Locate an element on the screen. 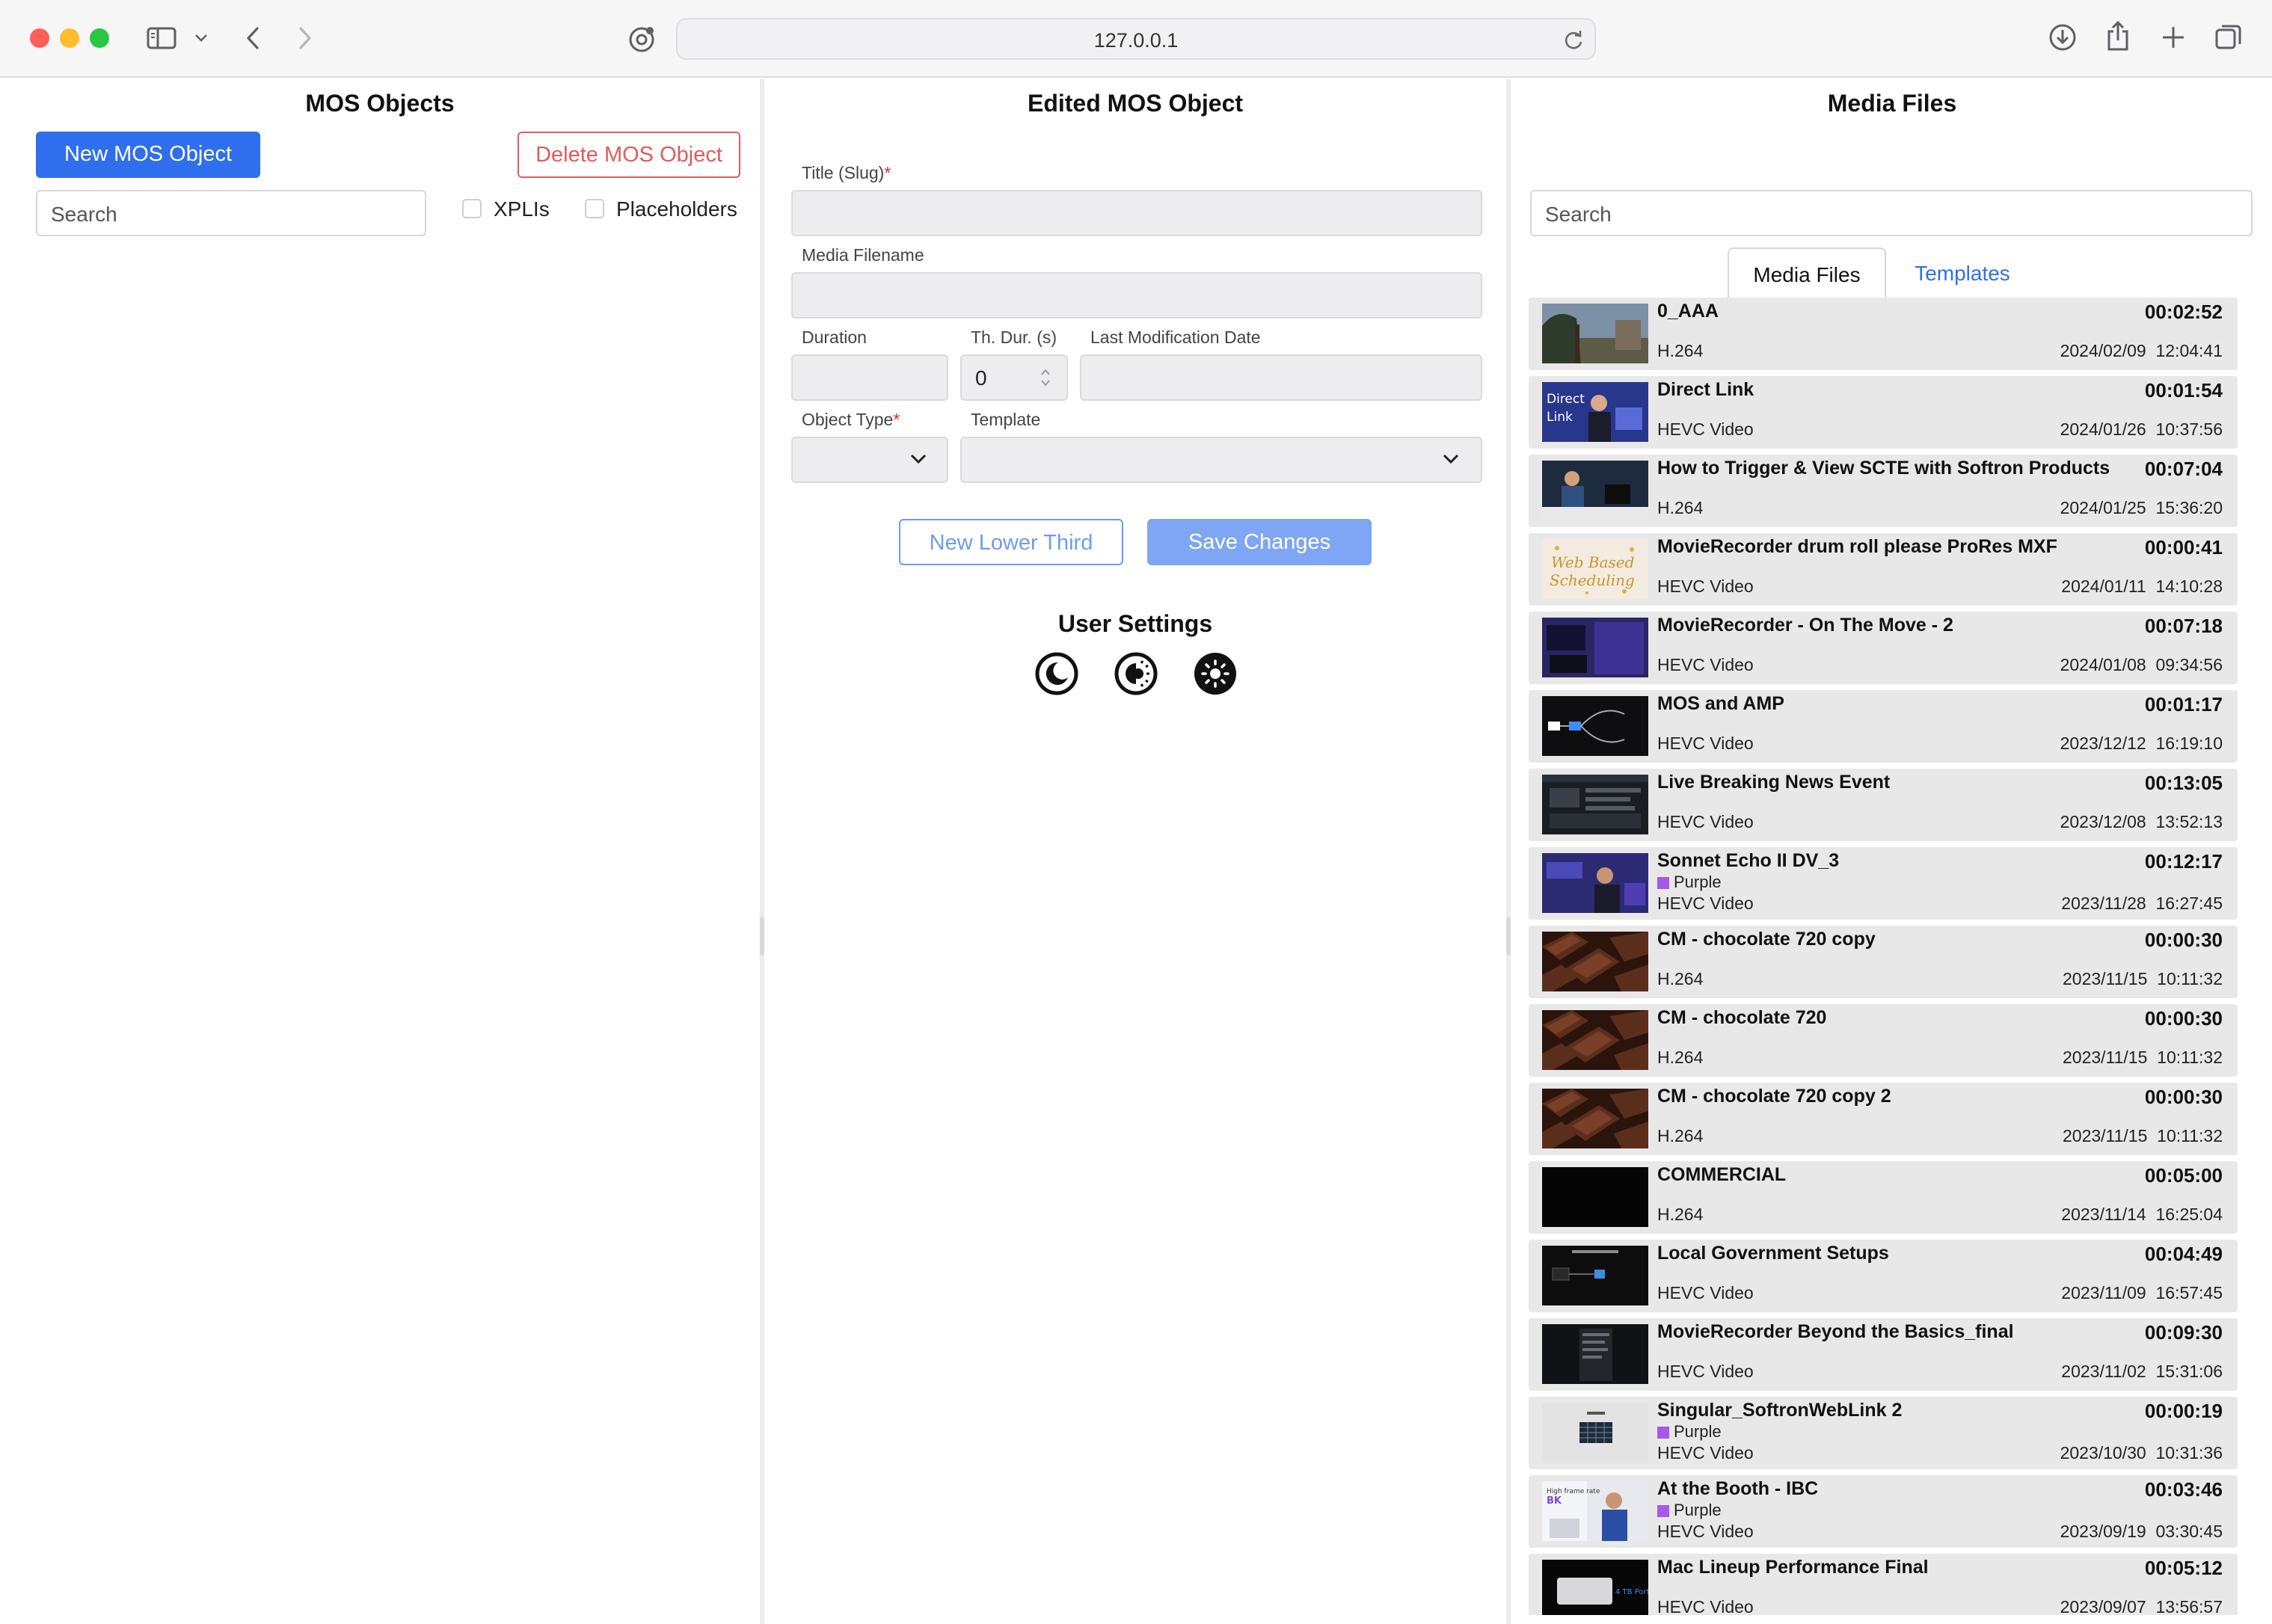 Image resolution: width=2272 pixels, height=1624 pixels. browser-toolbar: 127.0.0.1 is located at coordinates (1136, 39).